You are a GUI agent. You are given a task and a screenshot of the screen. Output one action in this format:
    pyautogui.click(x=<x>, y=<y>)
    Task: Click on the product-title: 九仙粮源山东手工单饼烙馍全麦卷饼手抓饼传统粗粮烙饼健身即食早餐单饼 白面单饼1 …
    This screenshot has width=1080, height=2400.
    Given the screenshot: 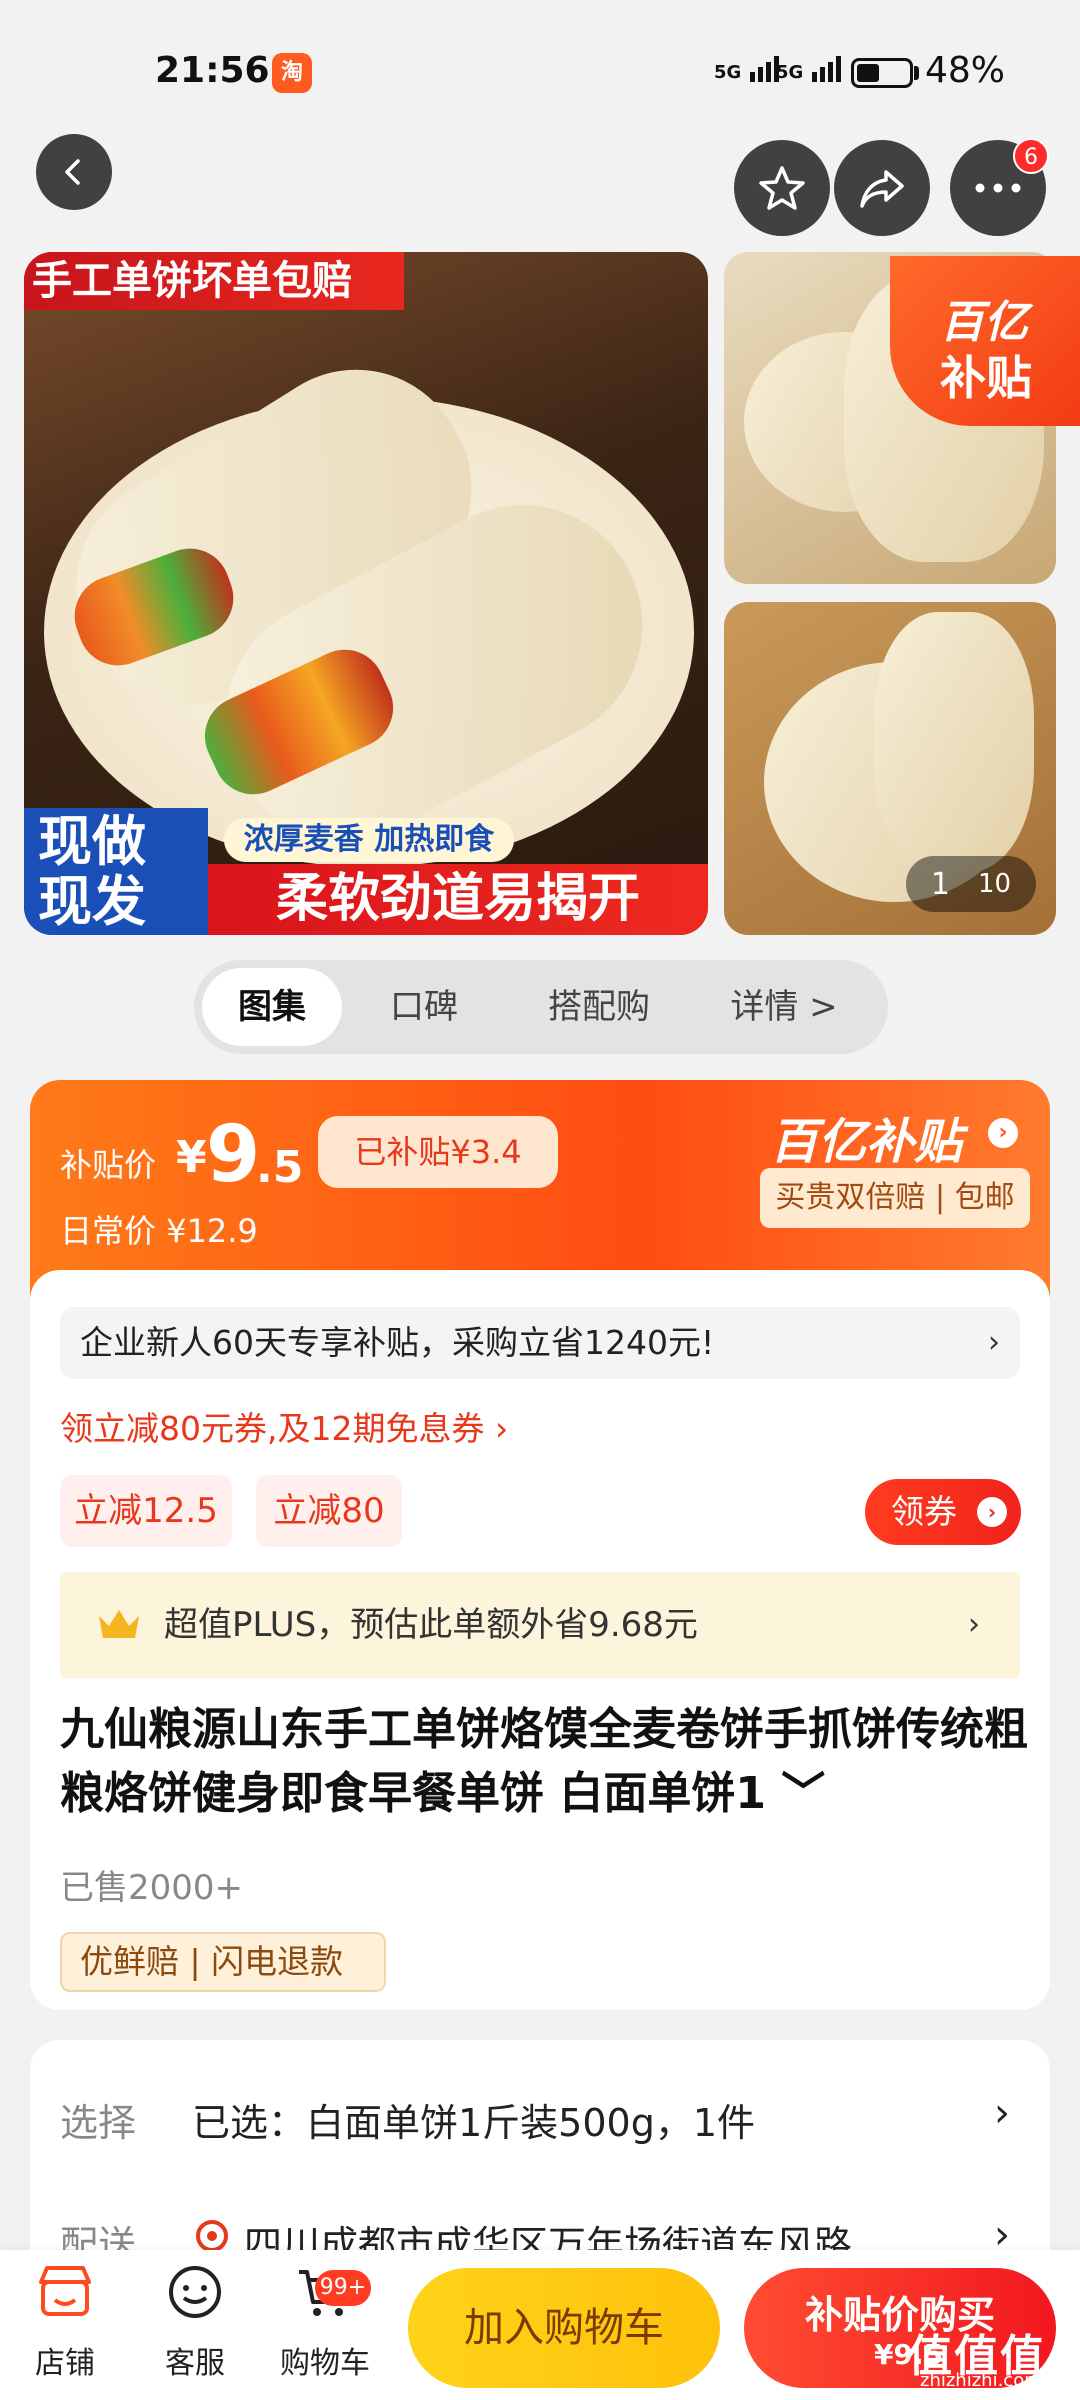 What is the action you would take?
    pyautogui.click(x=544, y=1761)
    